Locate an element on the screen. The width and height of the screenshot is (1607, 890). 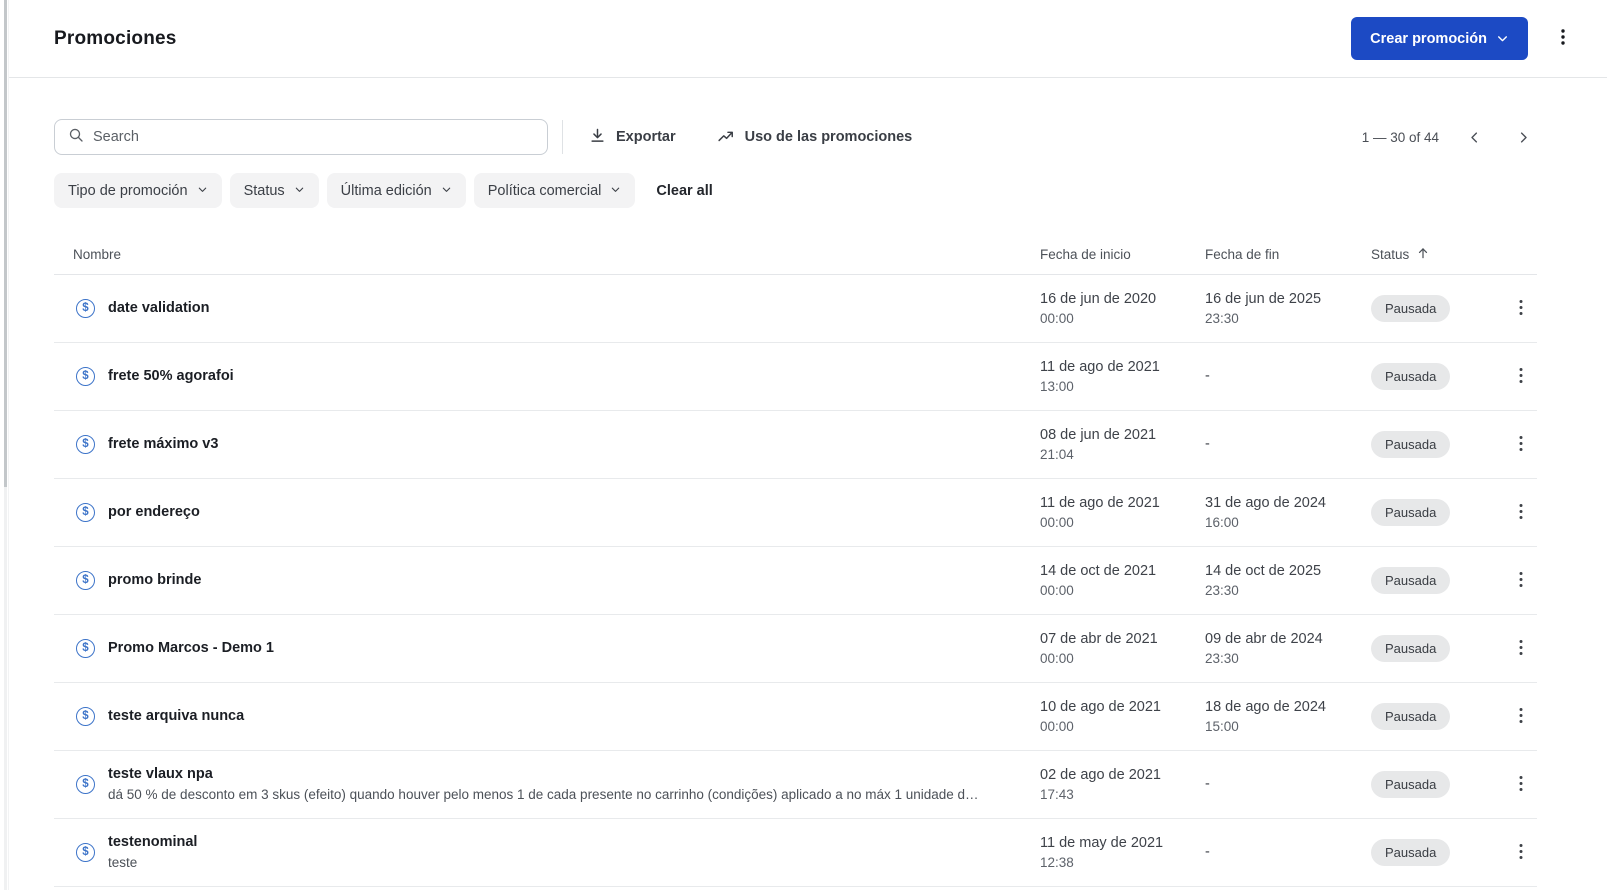
filter-trade-policy: Política comercial is located at coordinates (554, 190).